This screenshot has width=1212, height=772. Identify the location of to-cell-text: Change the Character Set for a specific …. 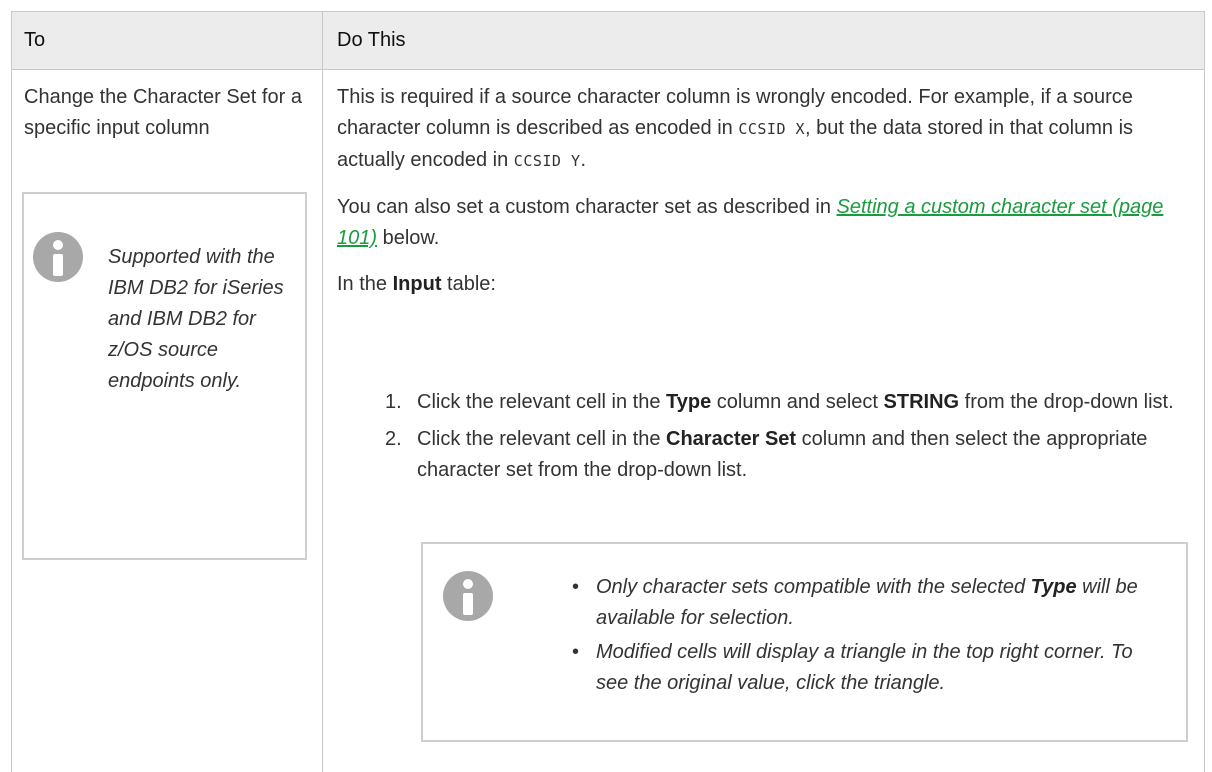
(163, 112).